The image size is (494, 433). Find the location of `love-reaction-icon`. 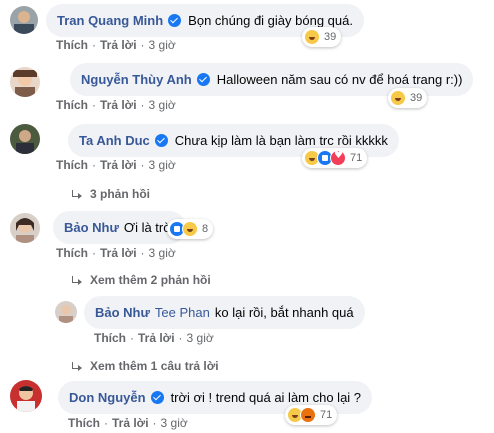

love-reaction-icon is located at coordinates (338, 158).